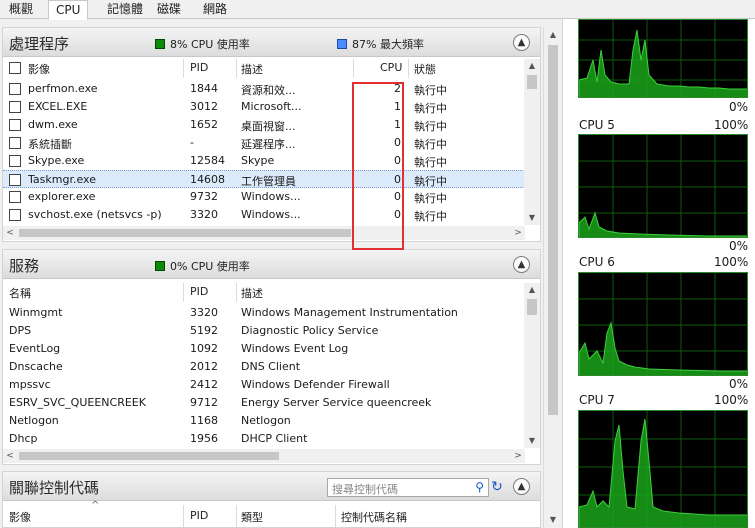 The width and height of the screenshot is (755, 528). I want to click on main-vscrollbar: ▲ ▼, so click(552, 277).